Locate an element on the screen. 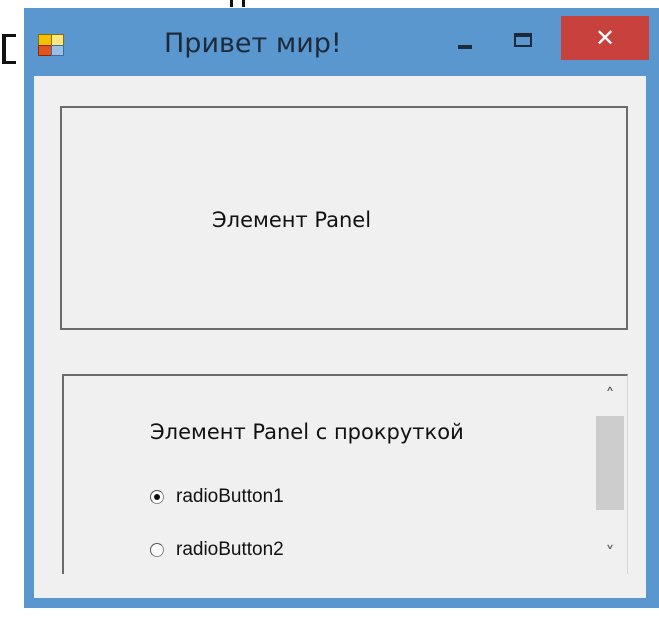  close-icon: ✕ is located at coordinates (605, 38).